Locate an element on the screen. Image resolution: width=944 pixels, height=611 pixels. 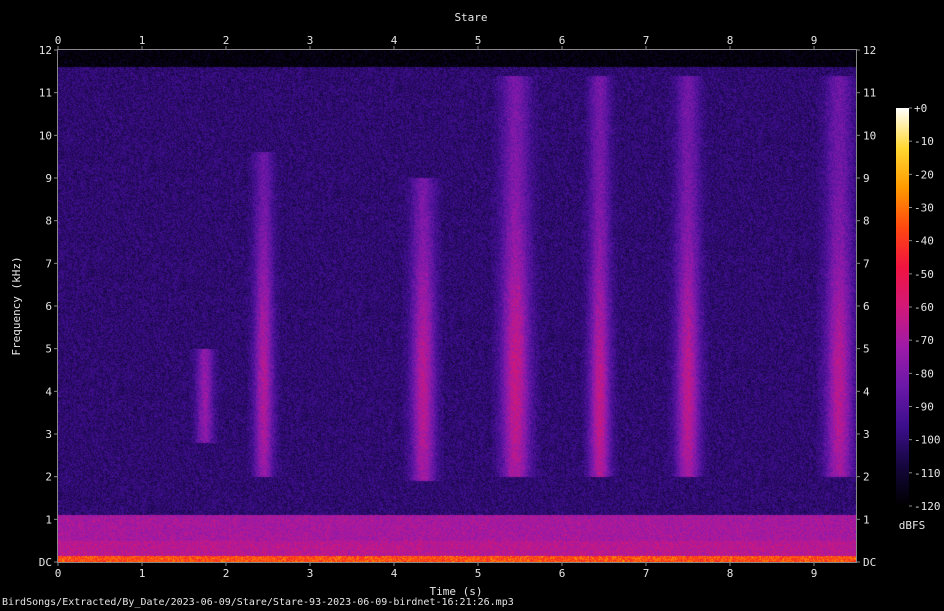
y-tick-label-right: 11 is located at coordinates (869, 93).